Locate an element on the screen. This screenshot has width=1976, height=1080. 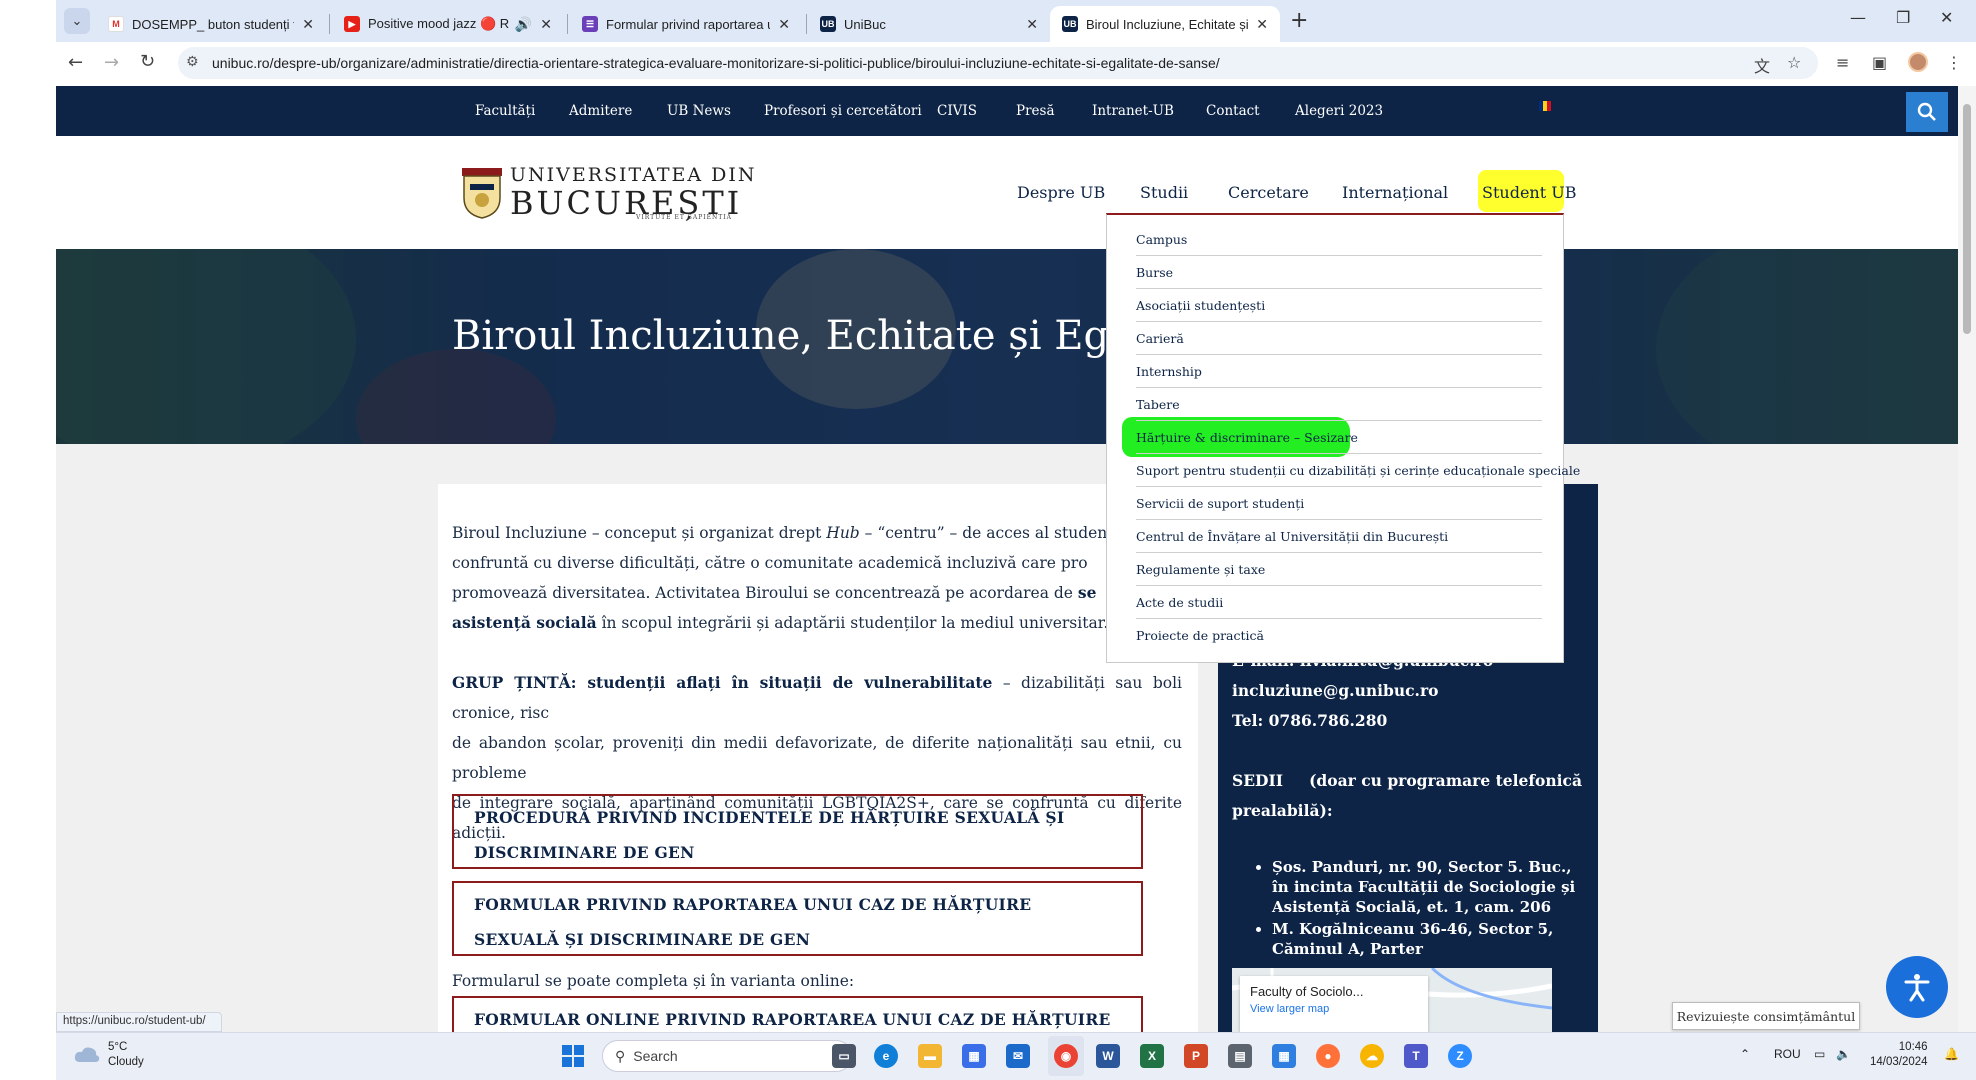
browser-tab-forms: ☰ Formular privind raportarea uni ✕ is located at coordinates (686, 24).